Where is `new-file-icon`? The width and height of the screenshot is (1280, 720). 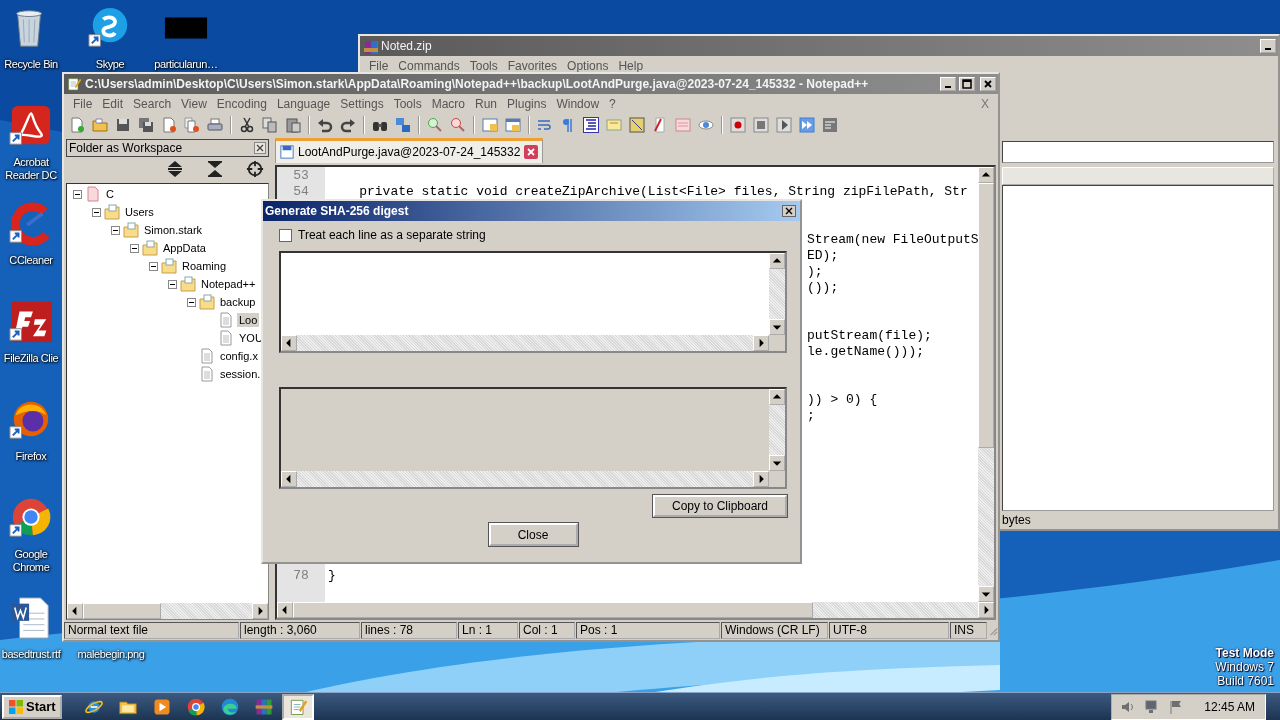 new-file-icon is located at coordinates (77, 125).